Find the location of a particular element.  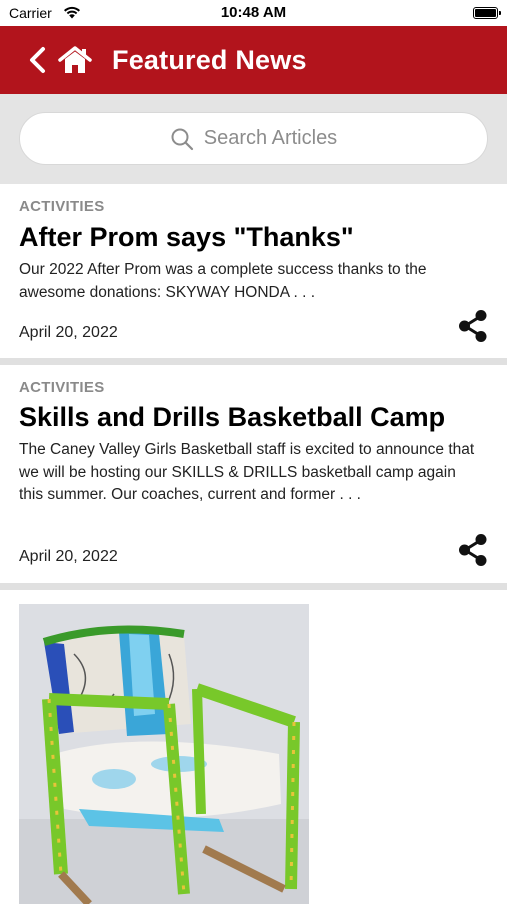

article-title: Skills and Drills Basketball Camp is located at coordinates (232, 417).